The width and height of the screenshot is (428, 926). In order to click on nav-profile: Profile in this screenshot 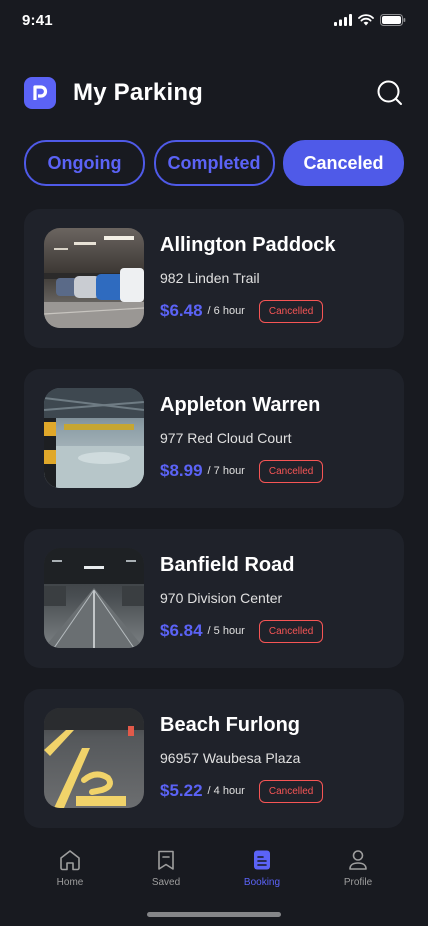, I will do `click(358, 868)`.